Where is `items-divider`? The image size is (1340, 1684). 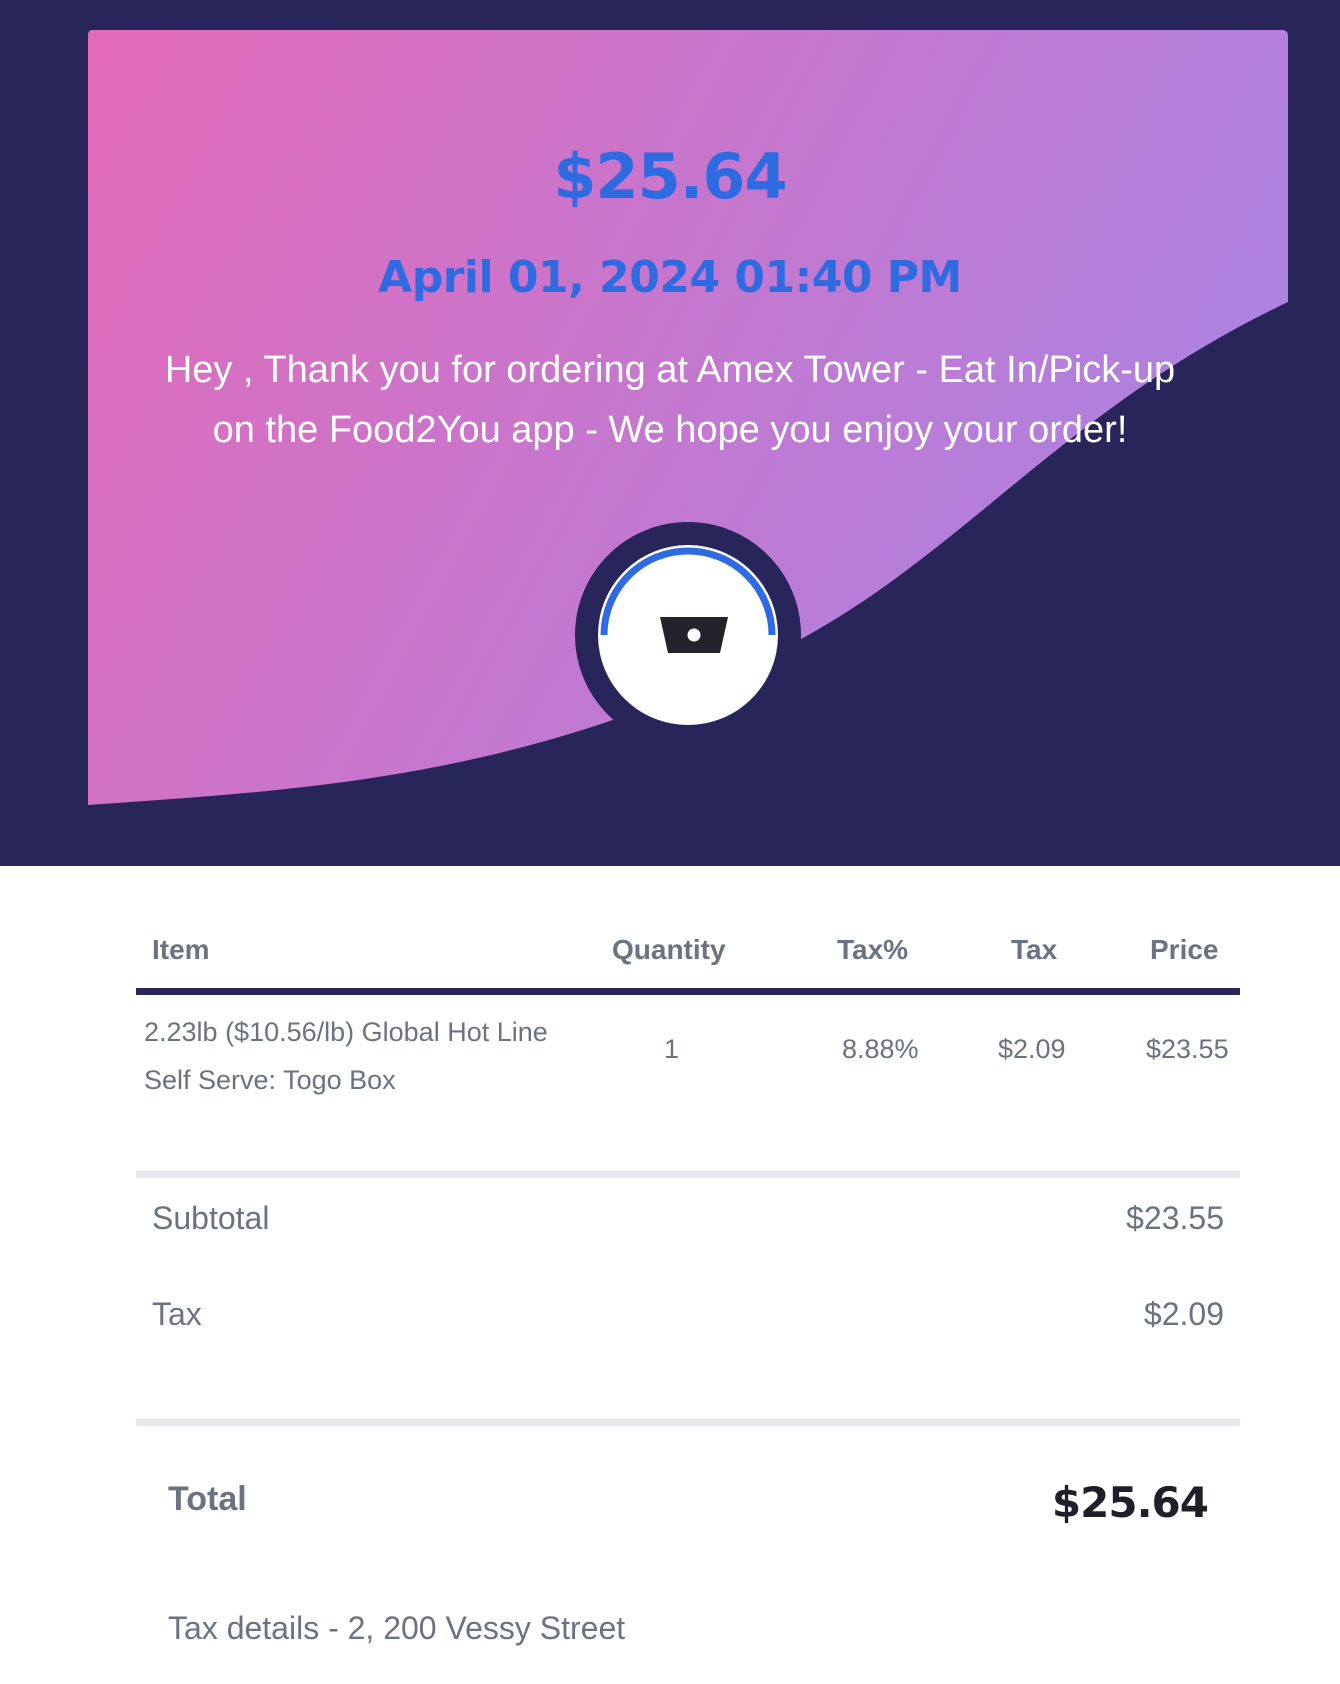 items-divider is located at coordinates (688, 1174).